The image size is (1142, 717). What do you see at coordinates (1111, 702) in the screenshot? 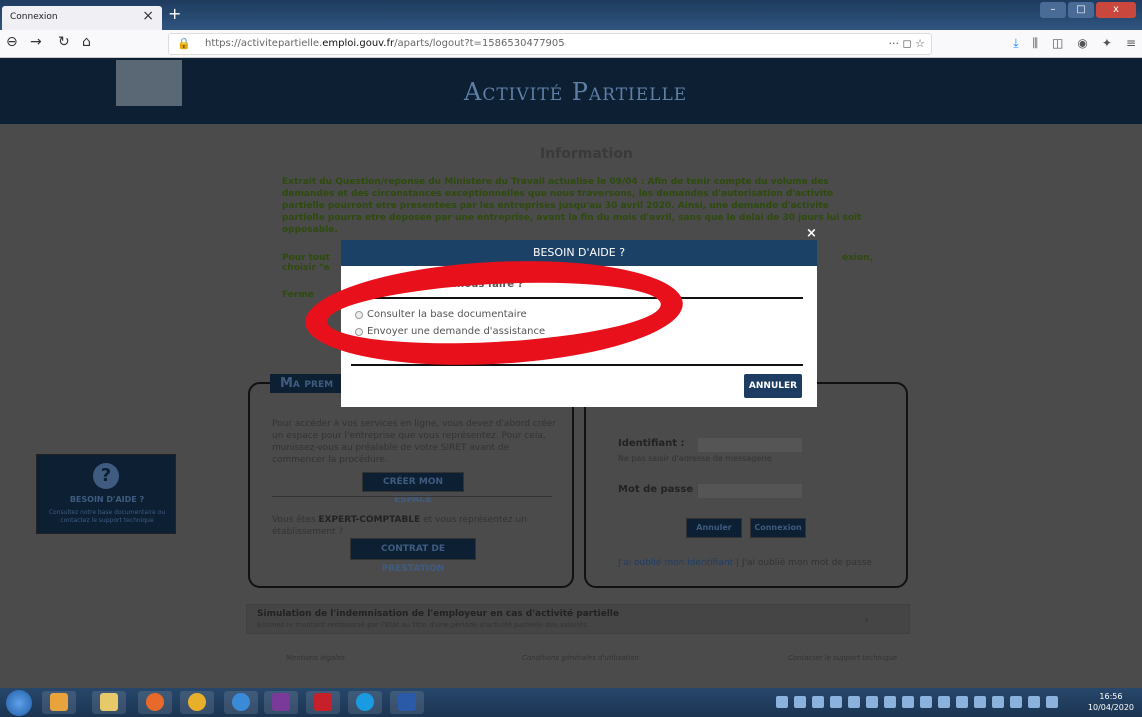
I see `clock: 16:56 10/04/2020` at bounding box center [1111, 702].